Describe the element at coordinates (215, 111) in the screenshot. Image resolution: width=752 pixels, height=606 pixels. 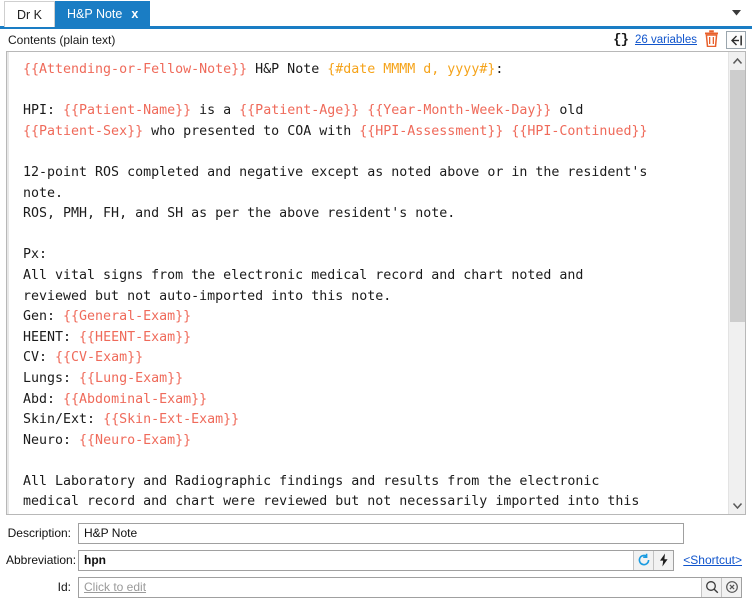
I see `editor-text: is a` at that location.